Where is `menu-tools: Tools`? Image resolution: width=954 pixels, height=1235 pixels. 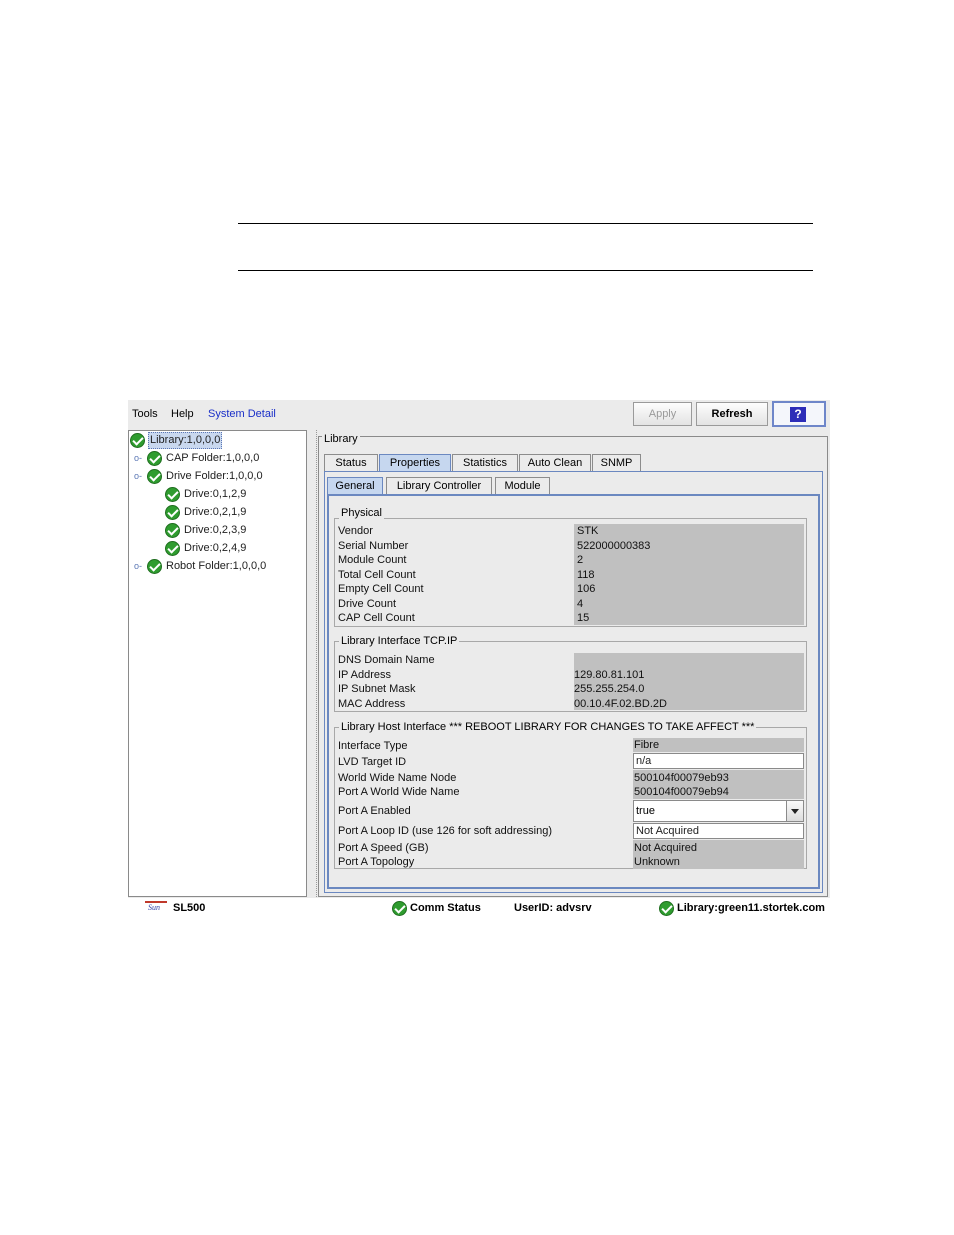
menu-tools: Tools is located at coordinates (145, 414).